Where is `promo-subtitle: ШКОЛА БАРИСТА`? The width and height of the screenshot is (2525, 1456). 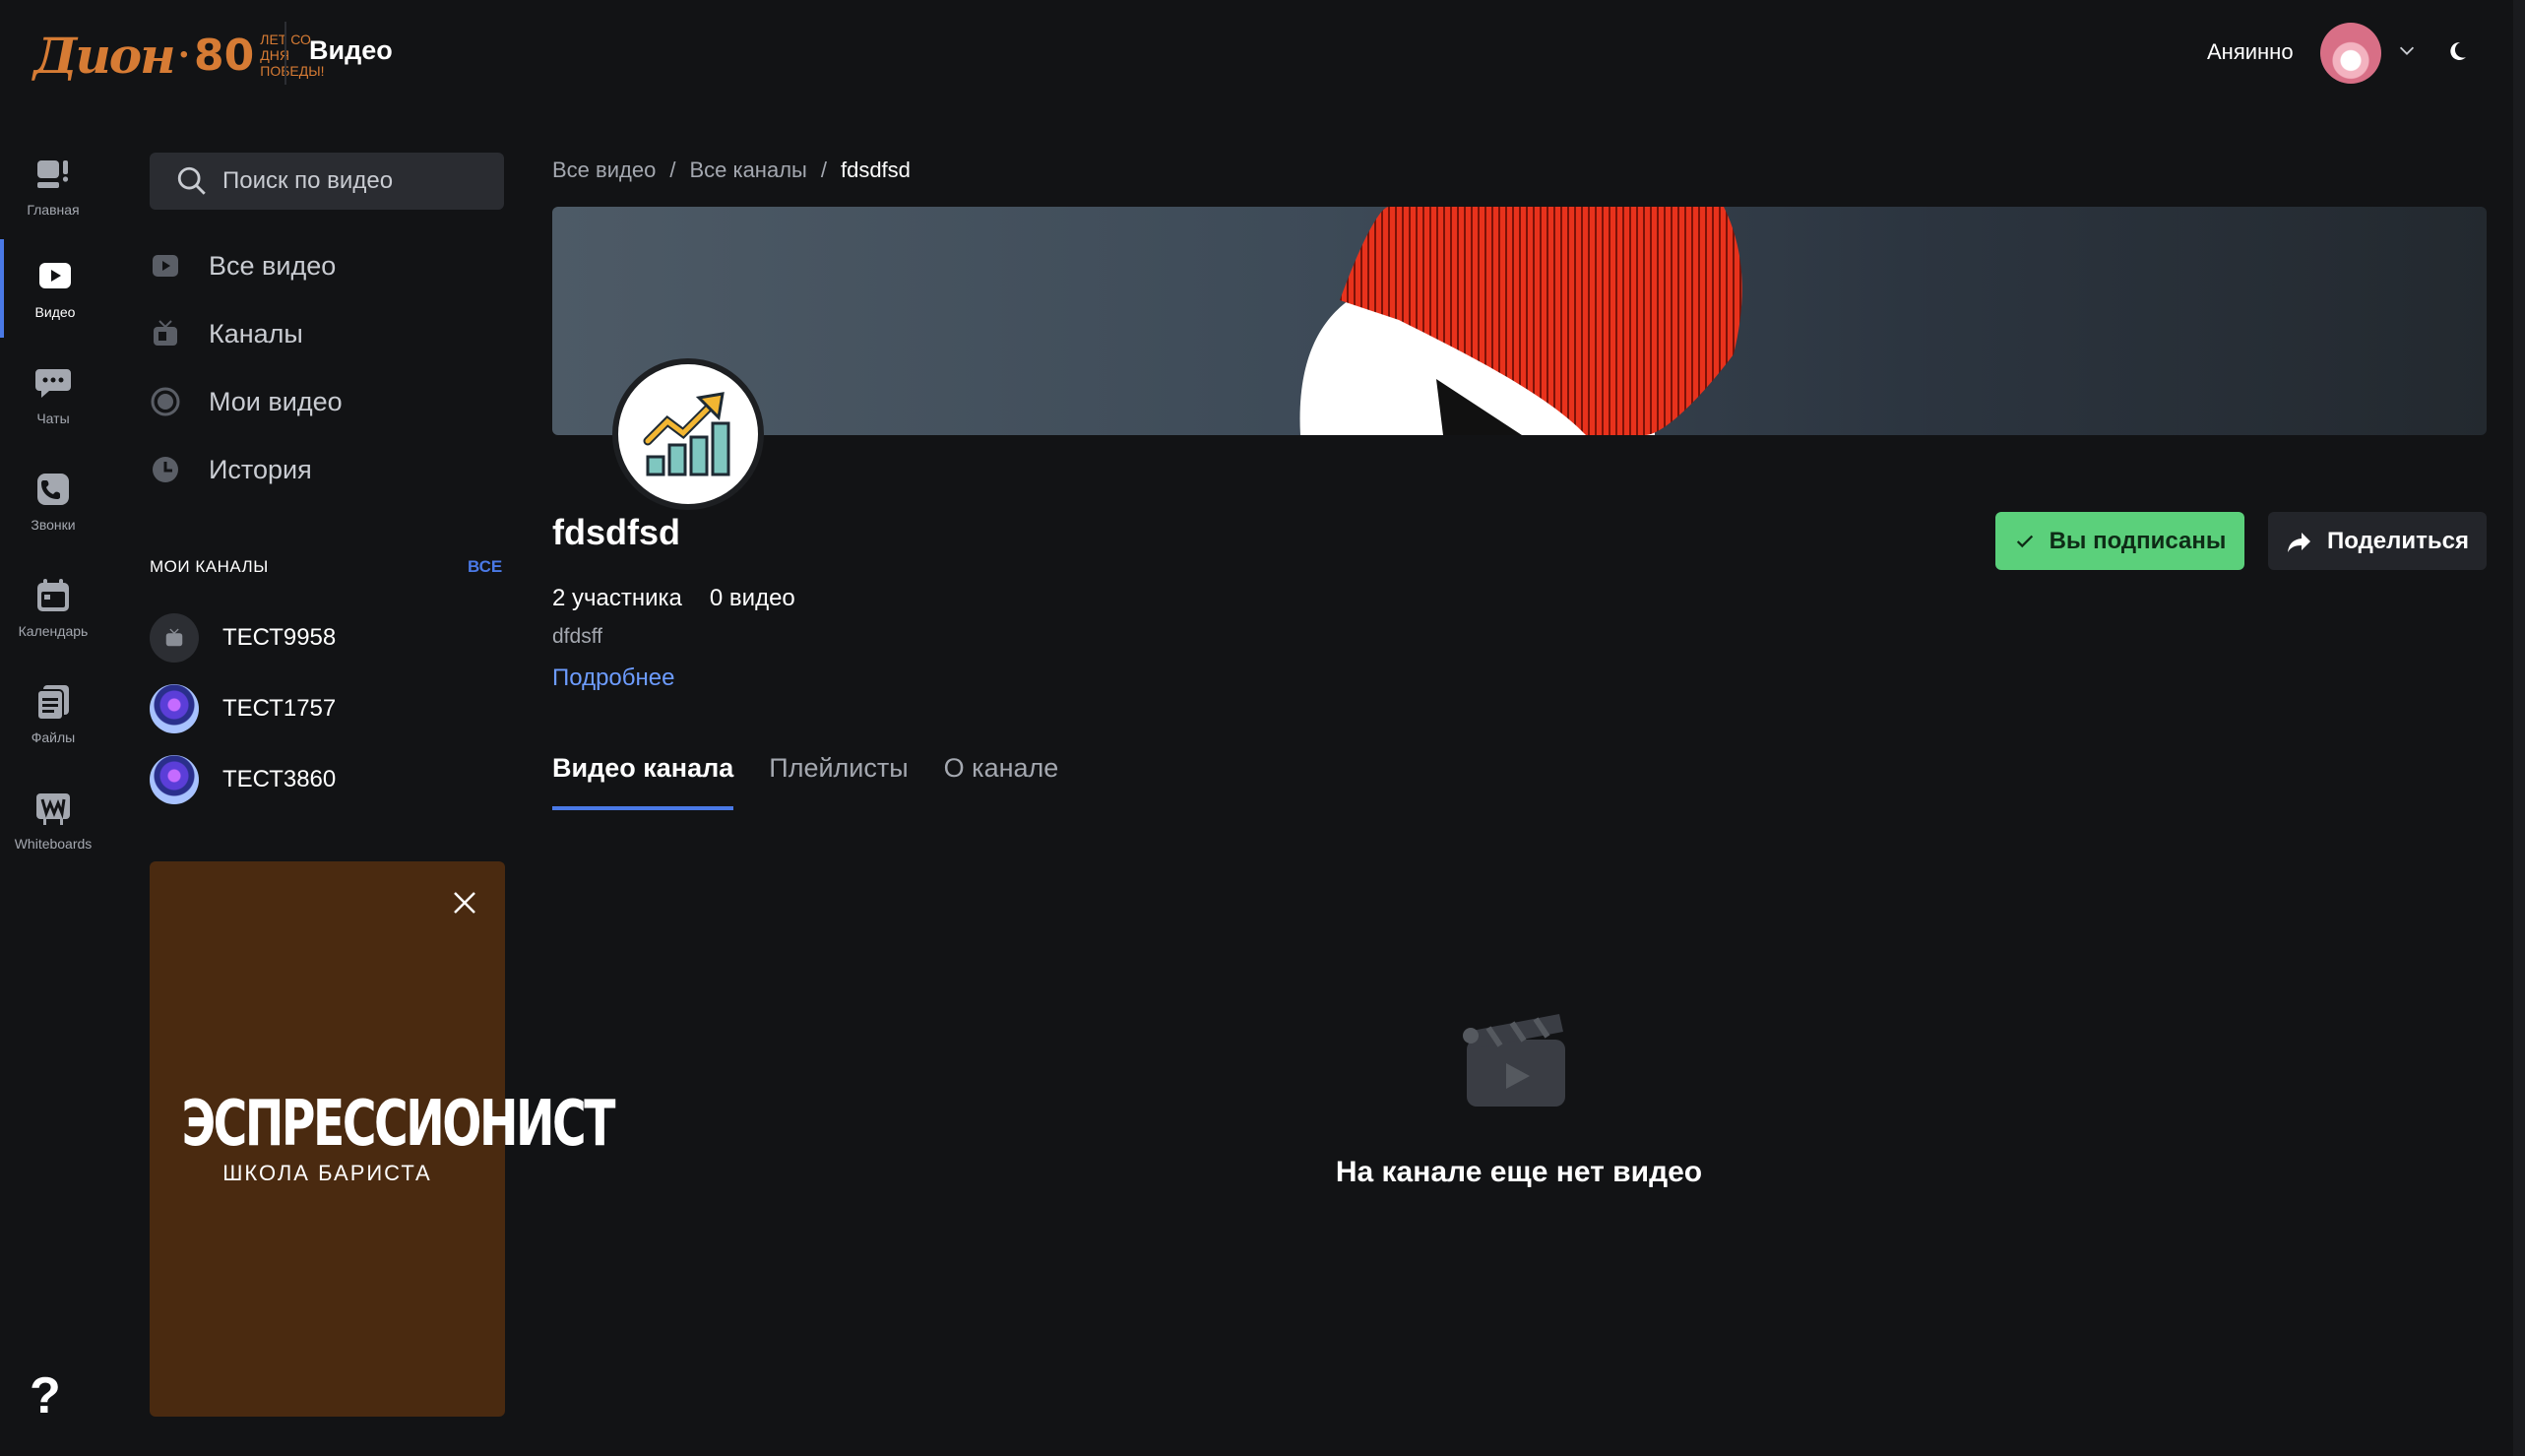
promo-subtitle: ШКОЛА БАРИСТА is located at coordinates (327, 1173).